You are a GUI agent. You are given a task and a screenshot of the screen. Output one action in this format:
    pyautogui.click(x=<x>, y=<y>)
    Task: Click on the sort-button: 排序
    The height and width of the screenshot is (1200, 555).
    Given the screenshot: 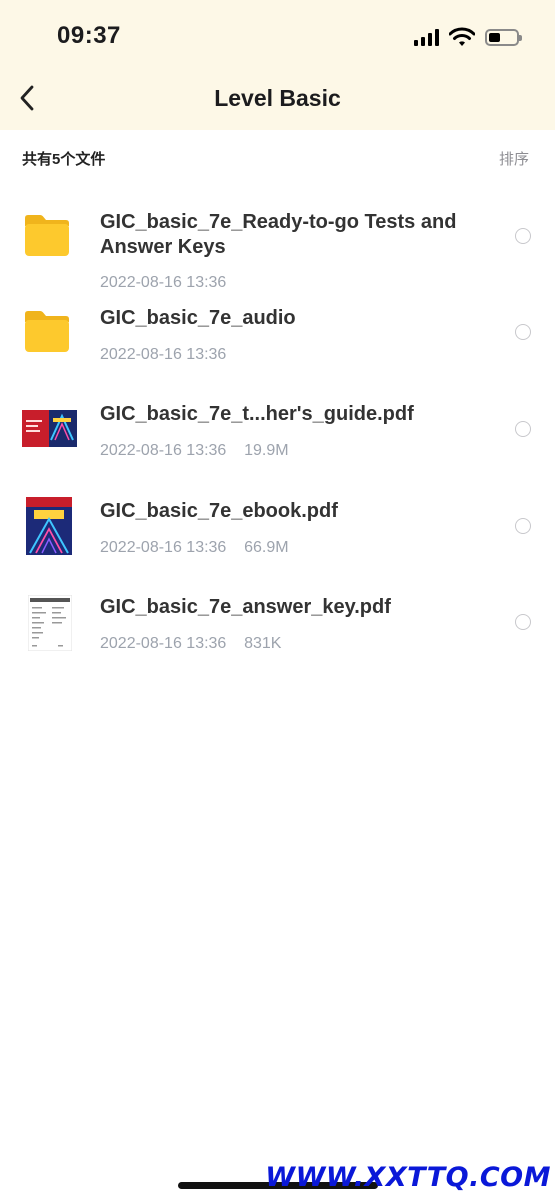 What is the action you would take?
    pyautogui.click(x=514, y=158)
    